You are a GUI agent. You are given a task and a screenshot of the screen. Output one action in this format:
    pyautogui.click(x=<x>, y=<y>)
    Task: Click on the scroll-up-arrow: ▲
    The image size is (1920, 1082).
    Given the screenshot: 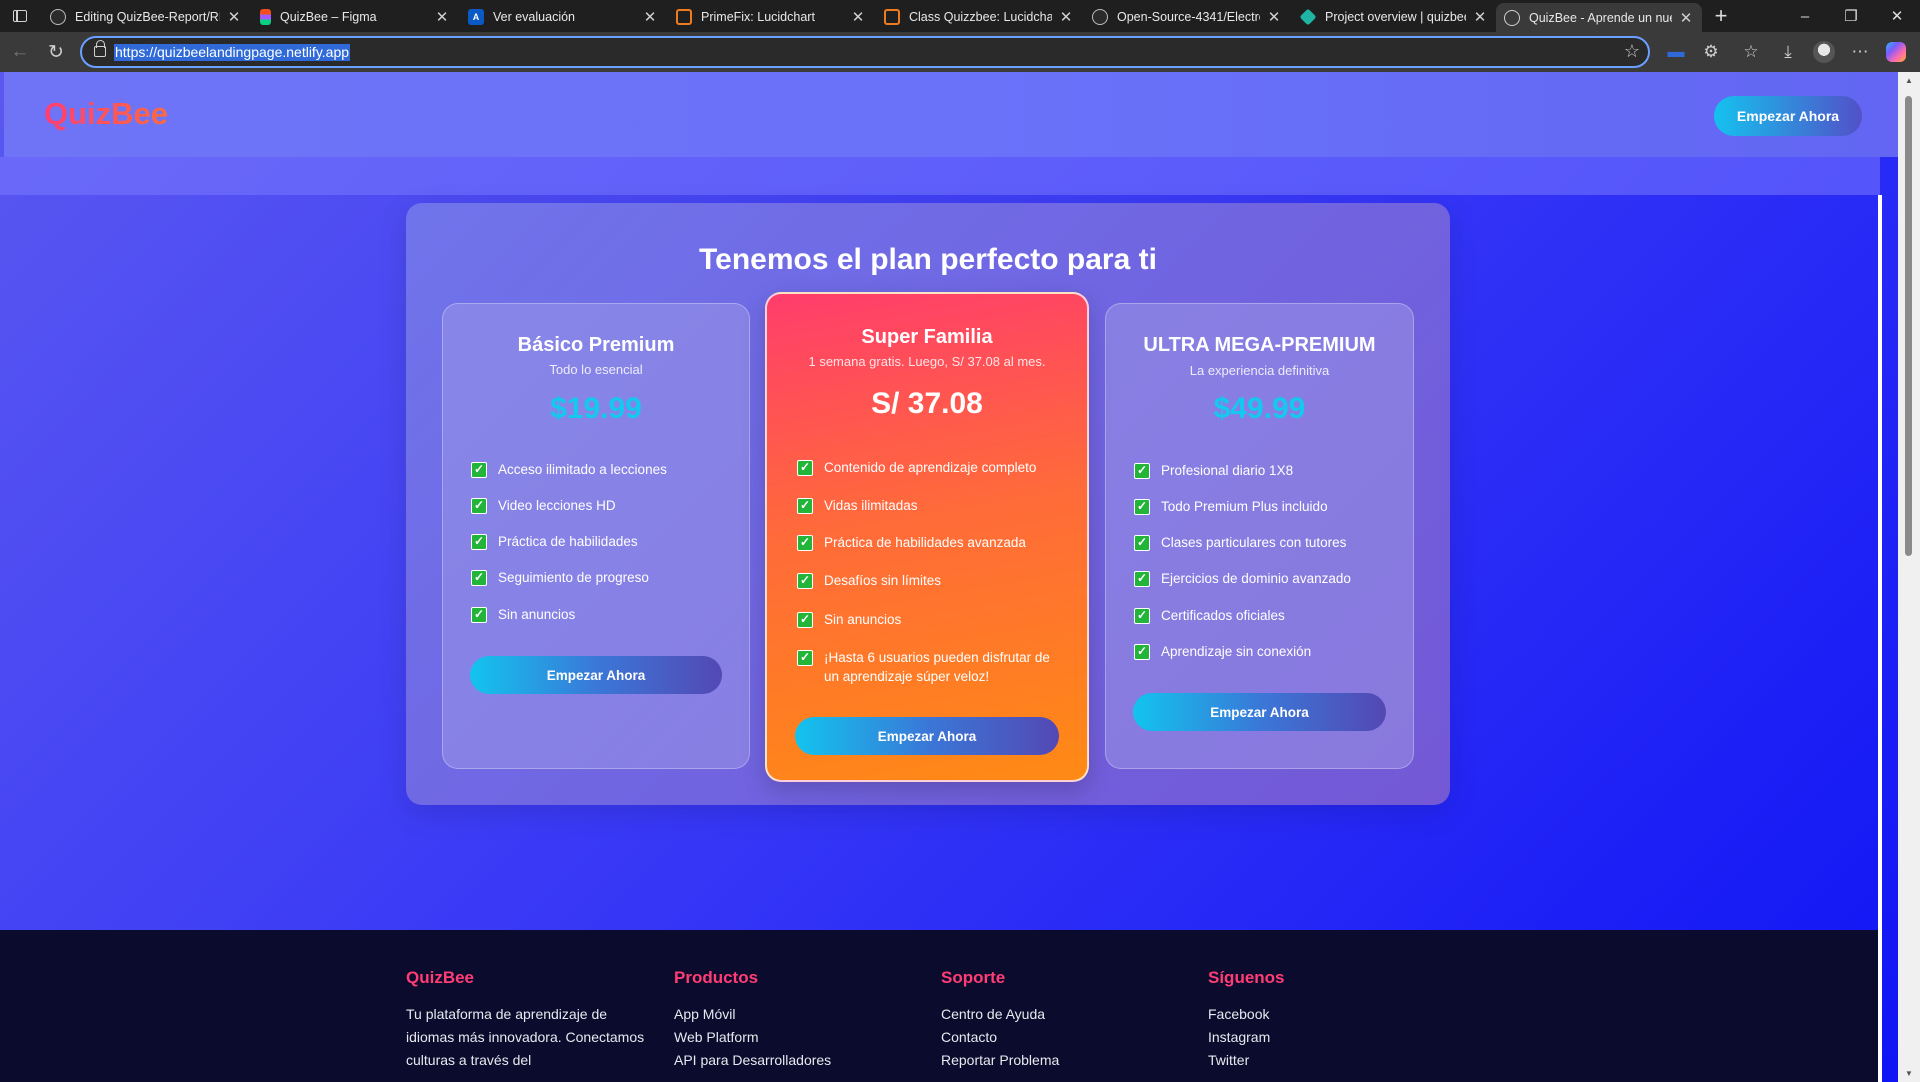 What is the action you would take?
    pyautogui.click(x=1909, y=80)
    